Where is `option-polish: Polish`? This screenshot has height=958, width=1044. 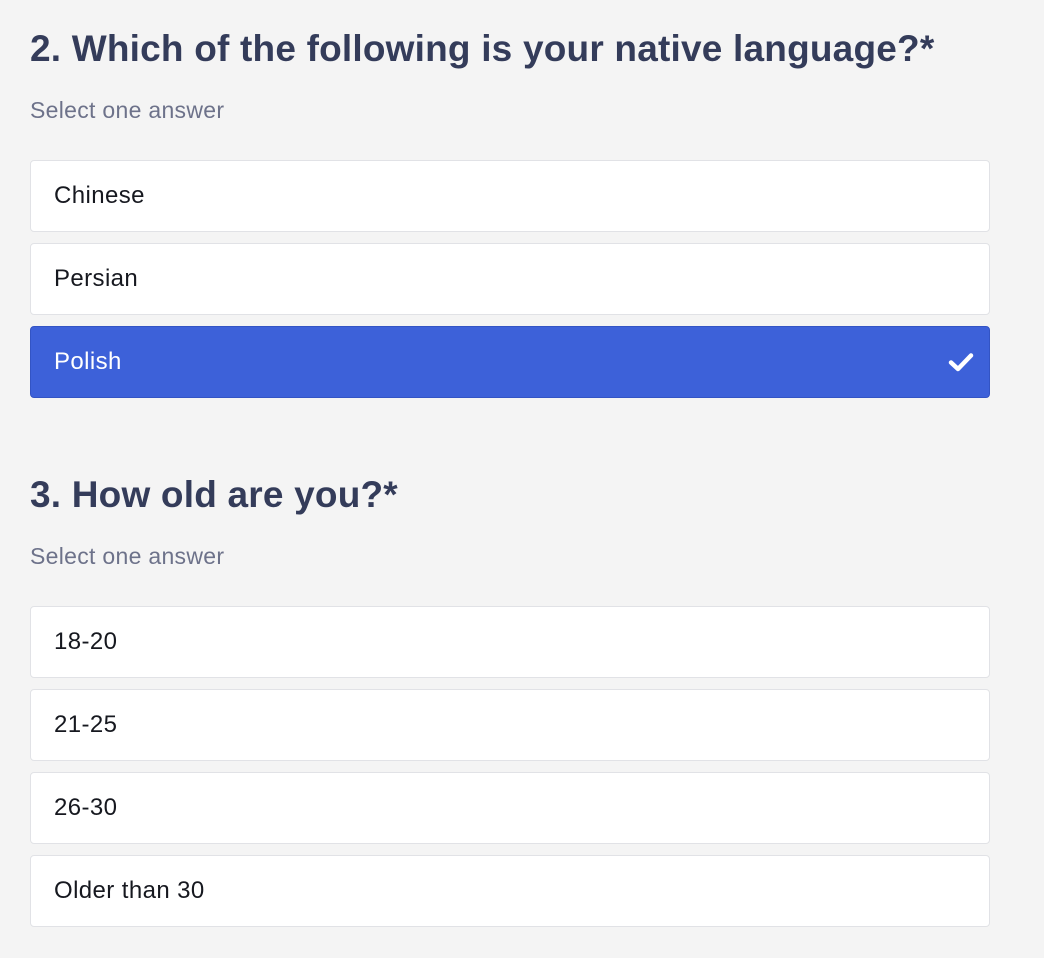
option-polish: Polish is located at coordinates (510, 362).